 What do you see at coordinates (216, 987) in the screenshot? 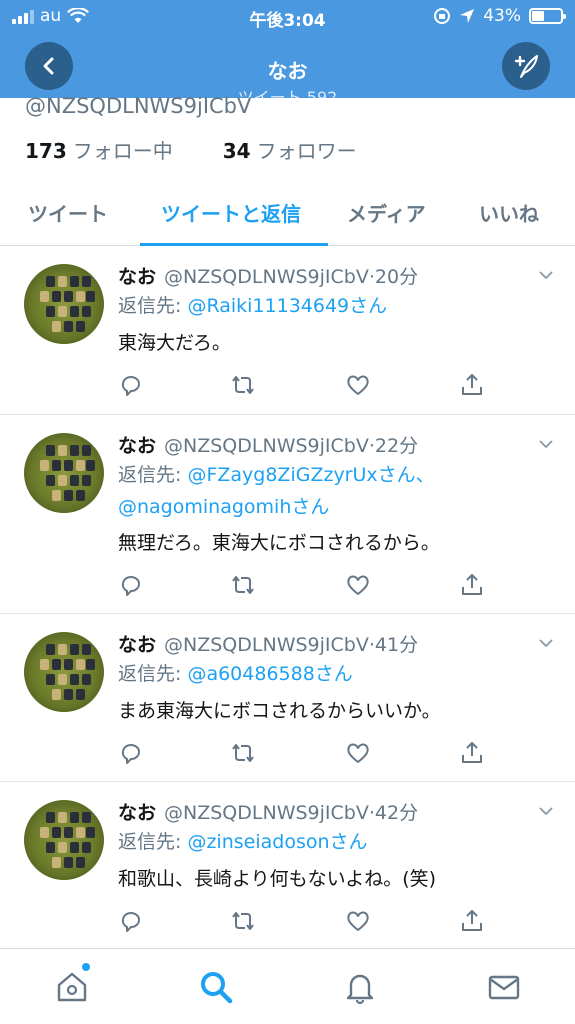
I see `search-icon` at bounding box center [216, 987].